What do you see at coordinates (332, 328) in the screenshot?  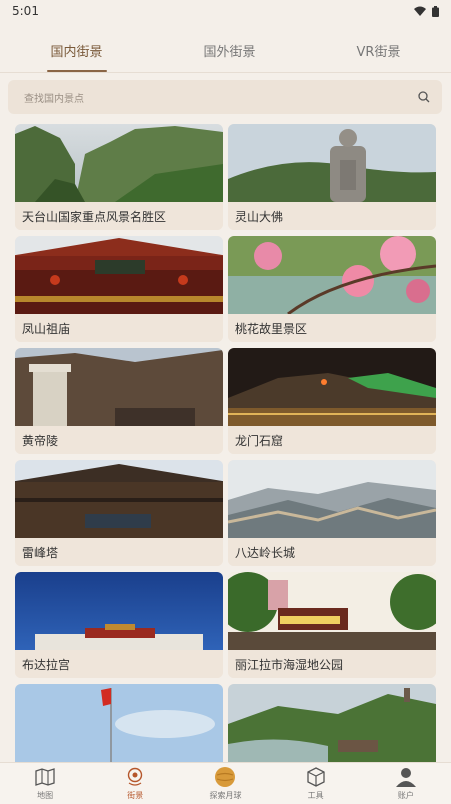 I see `place-label: 桃花故里景区` at bounding box center [332, 328].